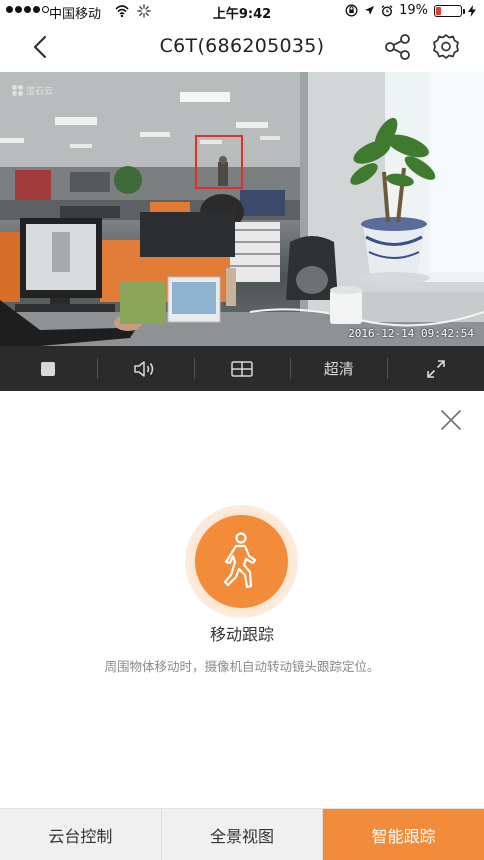 The image size is (484, 860). What do you see at coordinates (398, 47) in the screenshot?
I see `share-icon` at bounding box center [398, 47].